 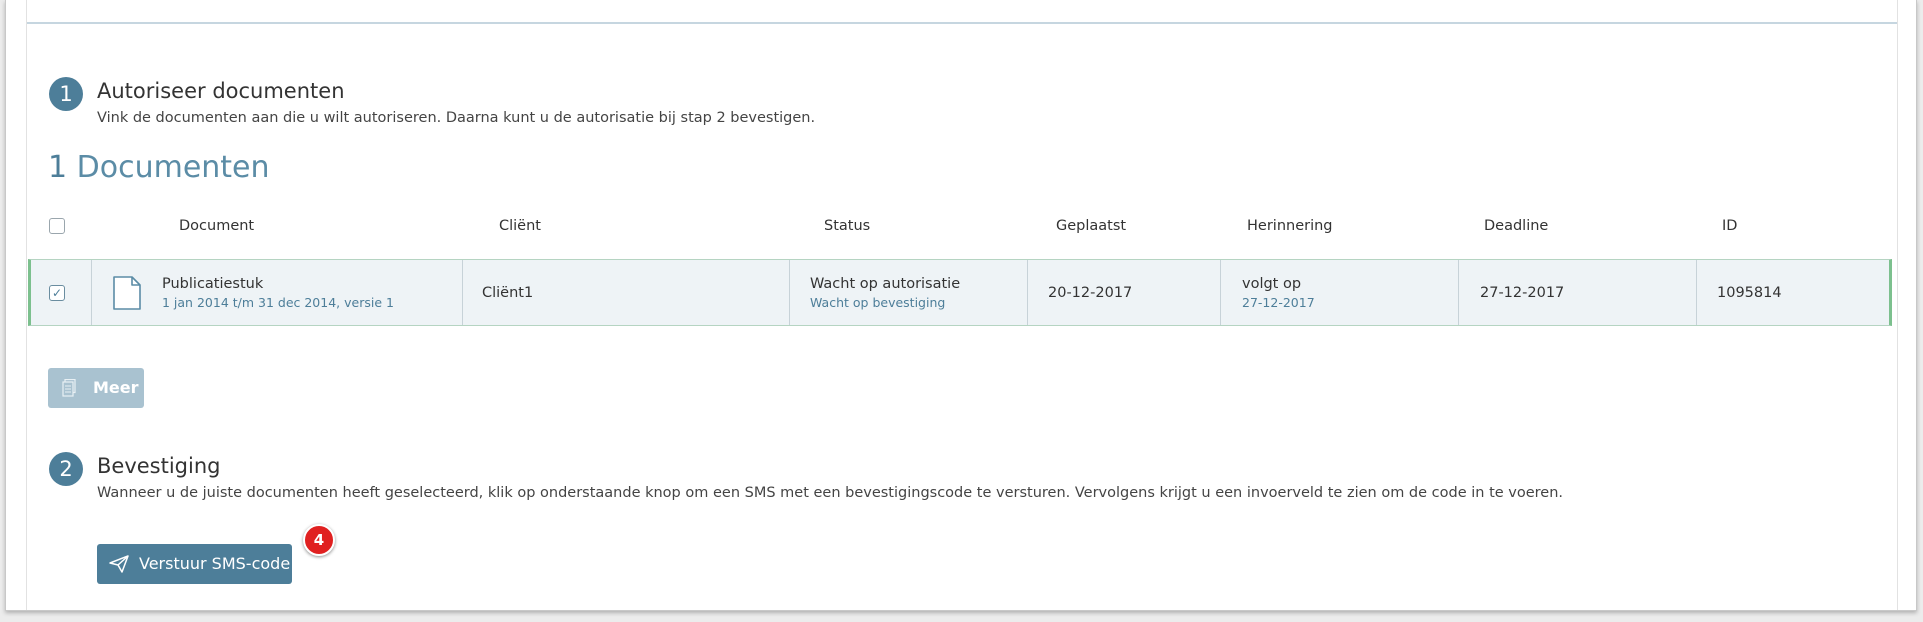 What do you see at coordinates (57, 226) in the screenshot?
I see `select-all-checkbox` at bounding box center [57, 226].